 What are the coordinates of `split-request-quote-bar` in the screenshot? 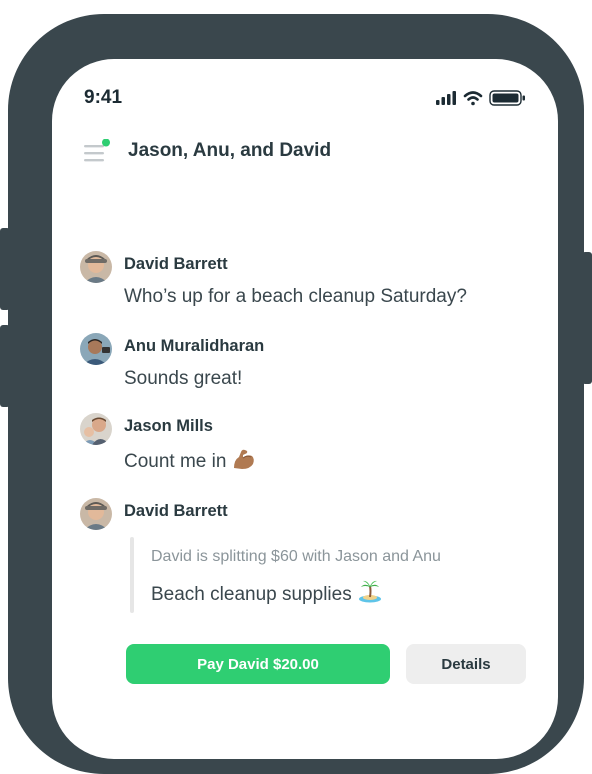 It's located at (132, 575).